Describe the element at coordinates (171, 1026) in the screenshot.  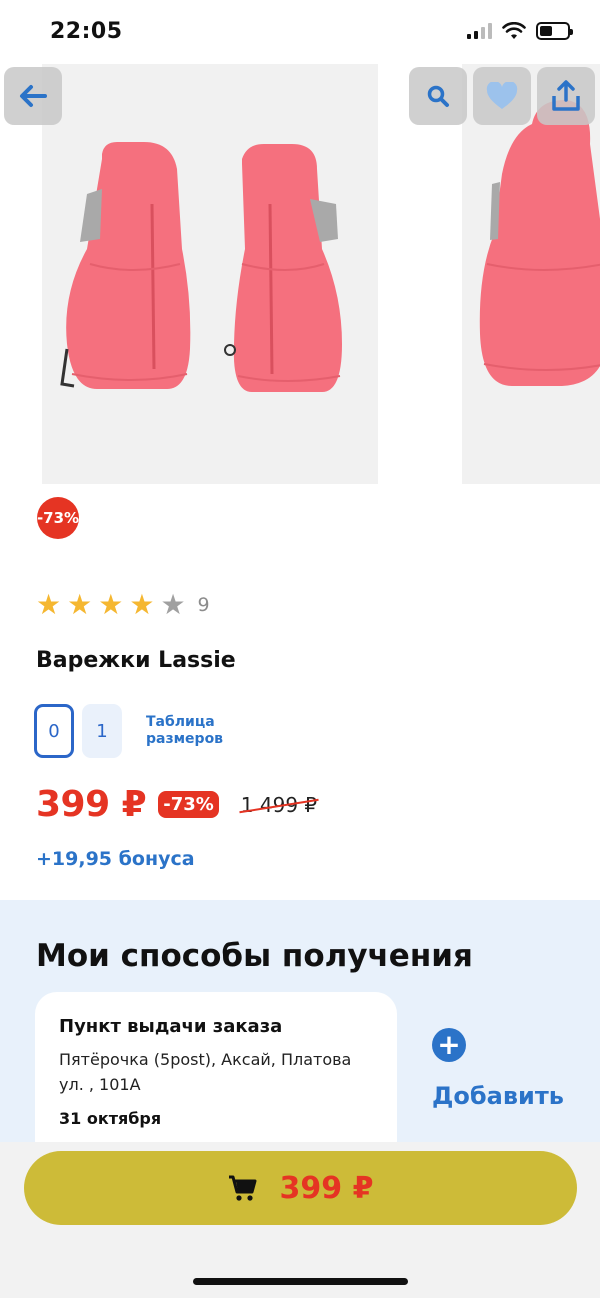
I see `pickup-title: Пункт выдачи заказа` at that location.